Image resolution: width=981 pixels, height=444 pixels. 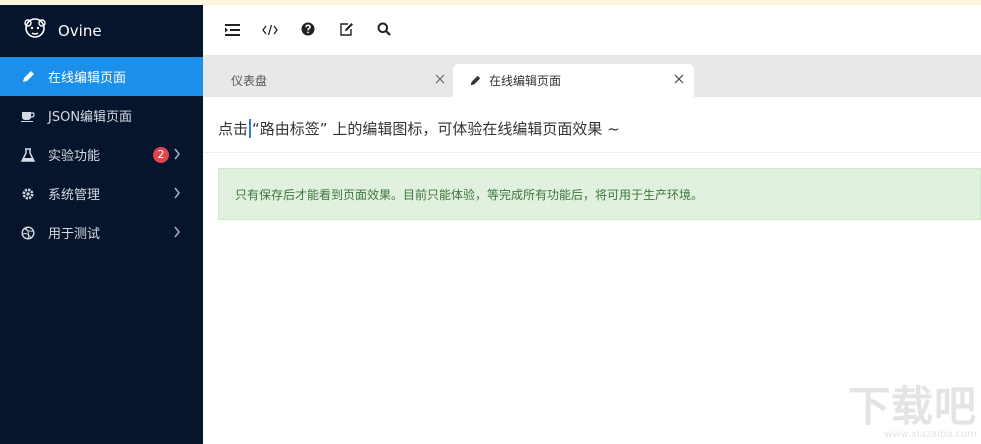 I want to click on sidebar-item-experimental: 实验功能 2, so click(x=101, y=154).